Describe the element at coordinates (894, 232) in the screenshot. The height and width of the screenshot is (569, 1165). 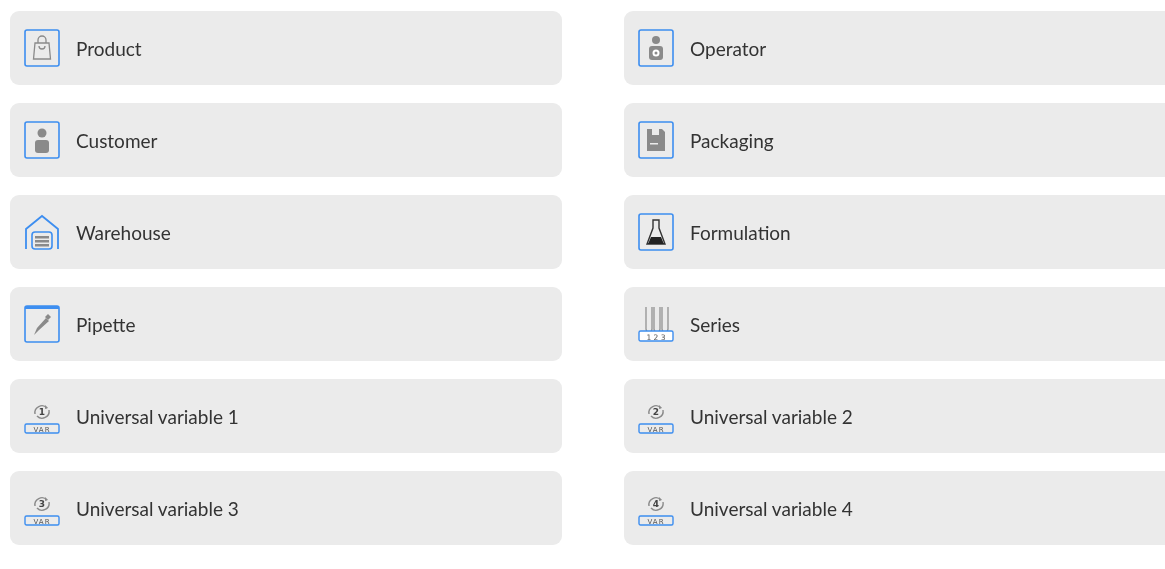
I see `menu-item: Formulation` at that location.